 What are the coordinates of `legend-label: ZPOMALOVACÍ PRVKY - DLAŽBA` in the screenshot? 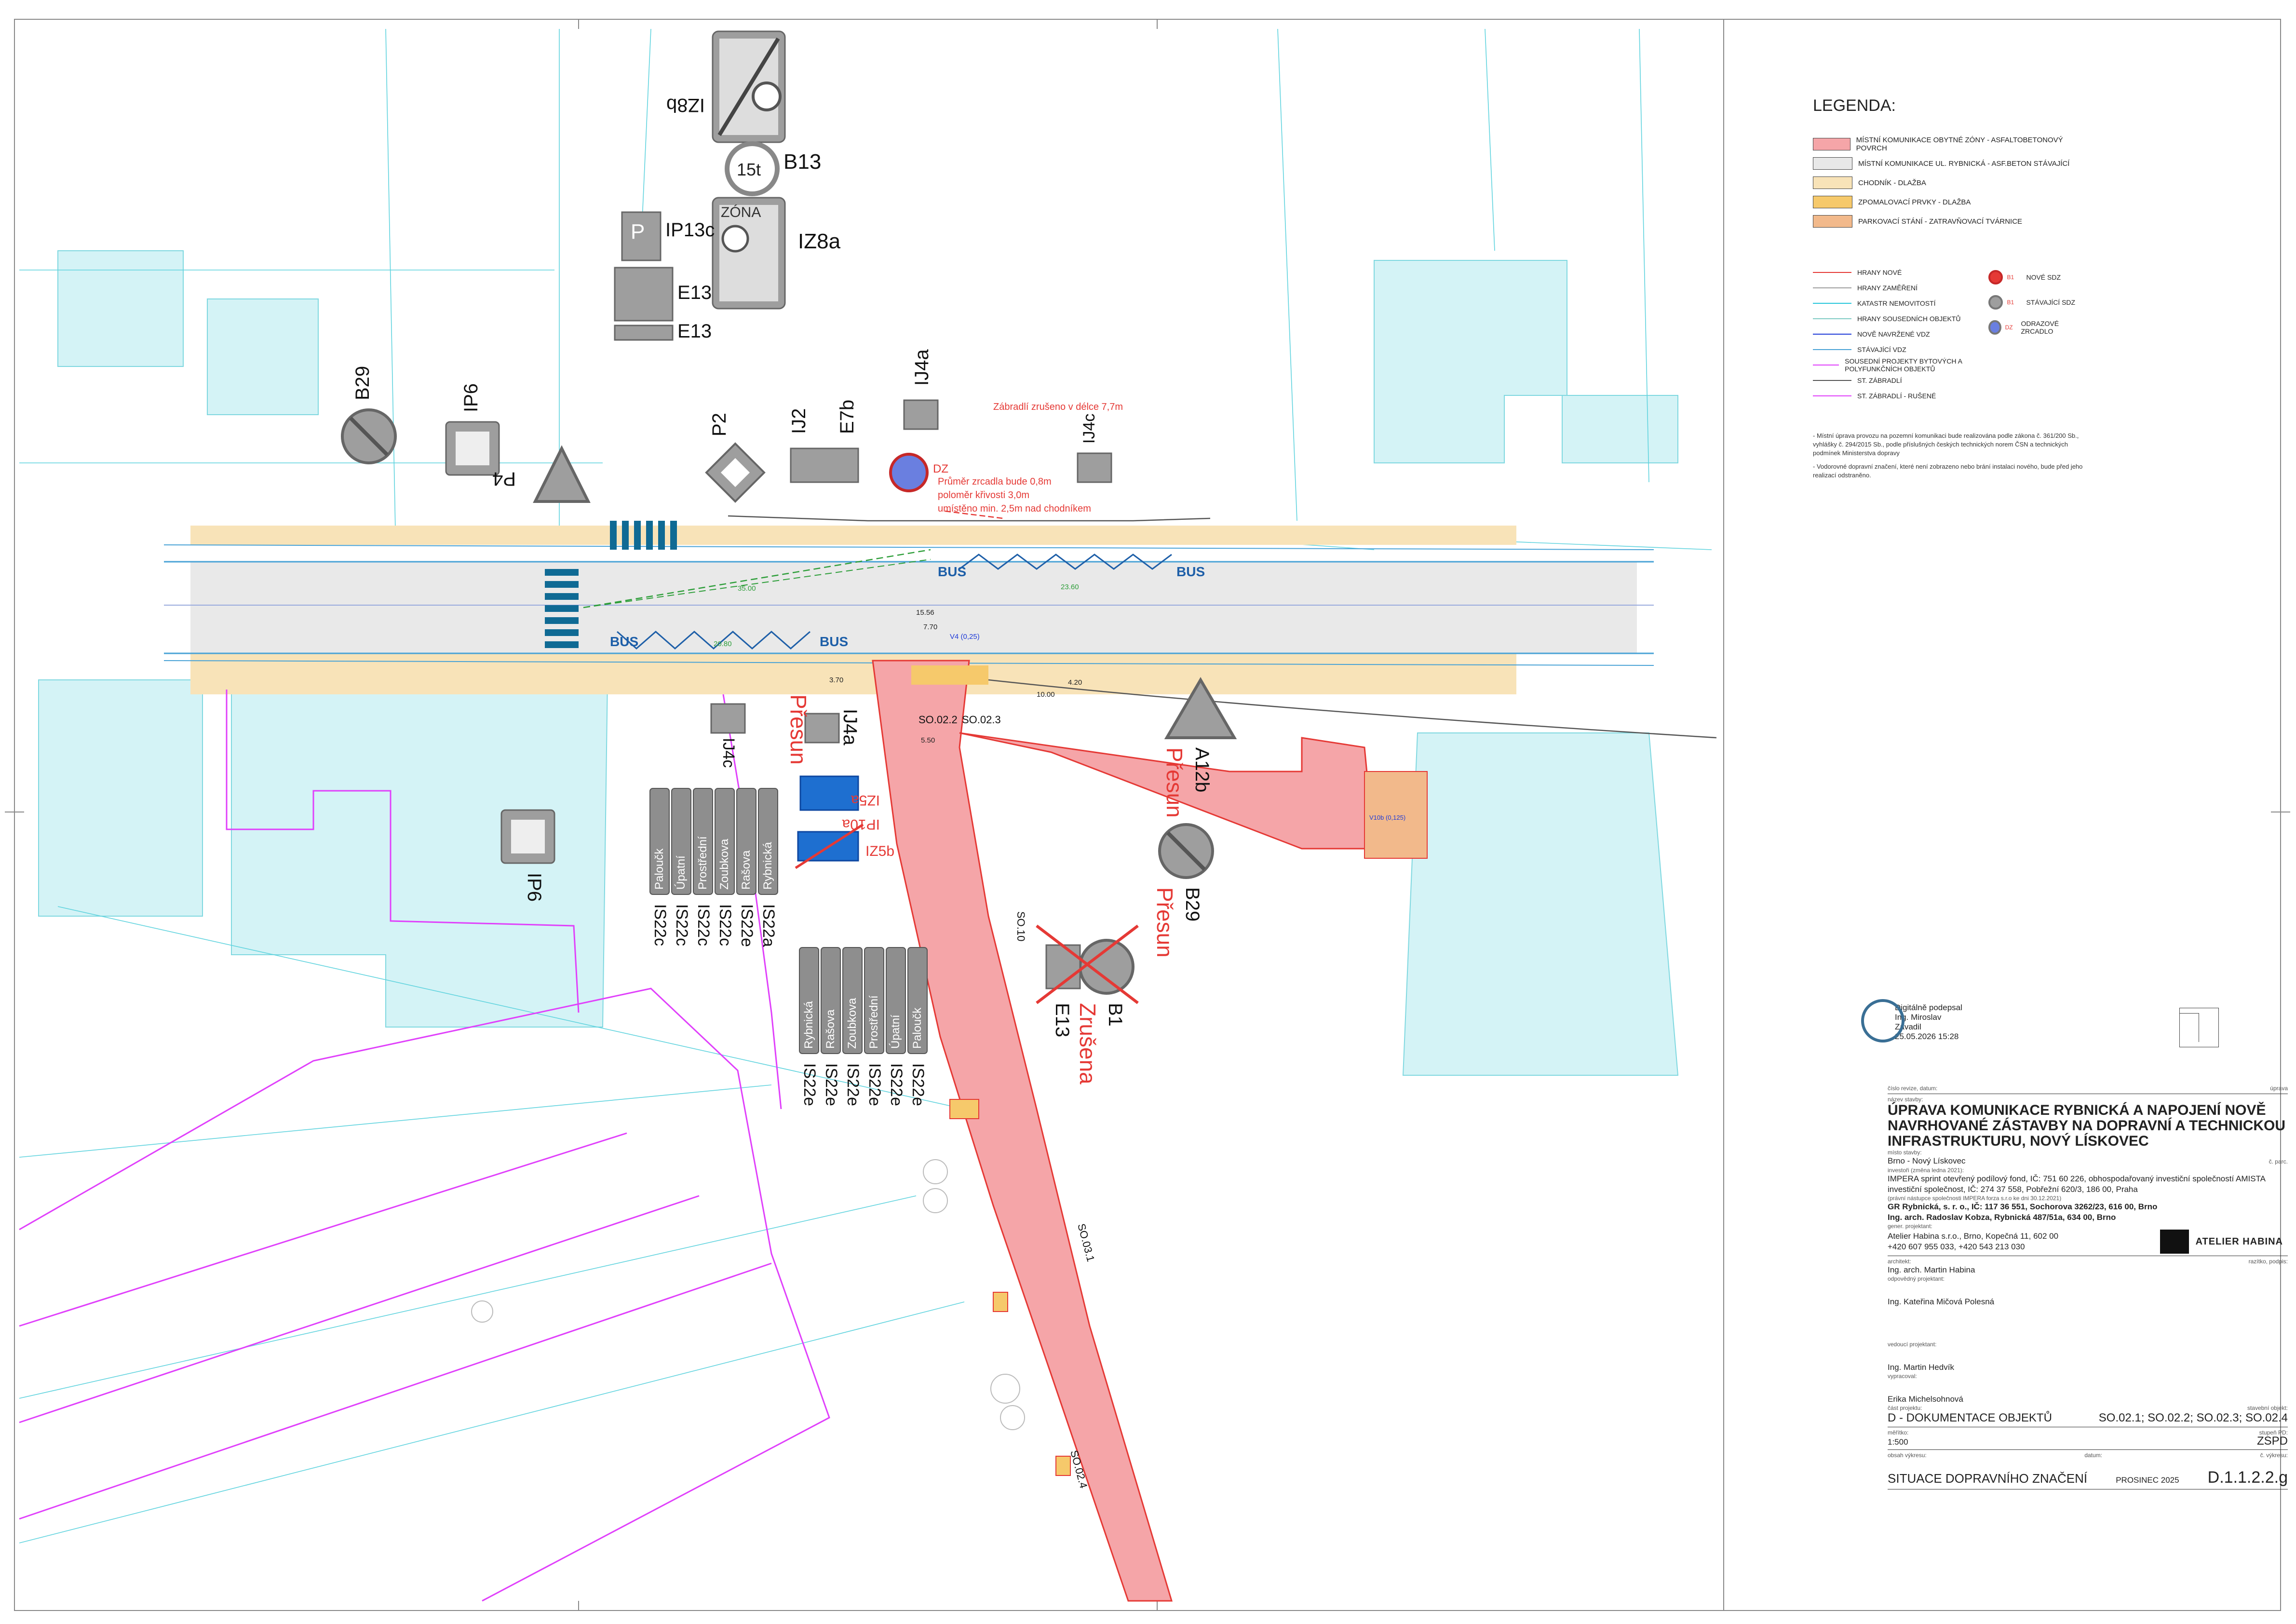 It's located at (1914, 202).